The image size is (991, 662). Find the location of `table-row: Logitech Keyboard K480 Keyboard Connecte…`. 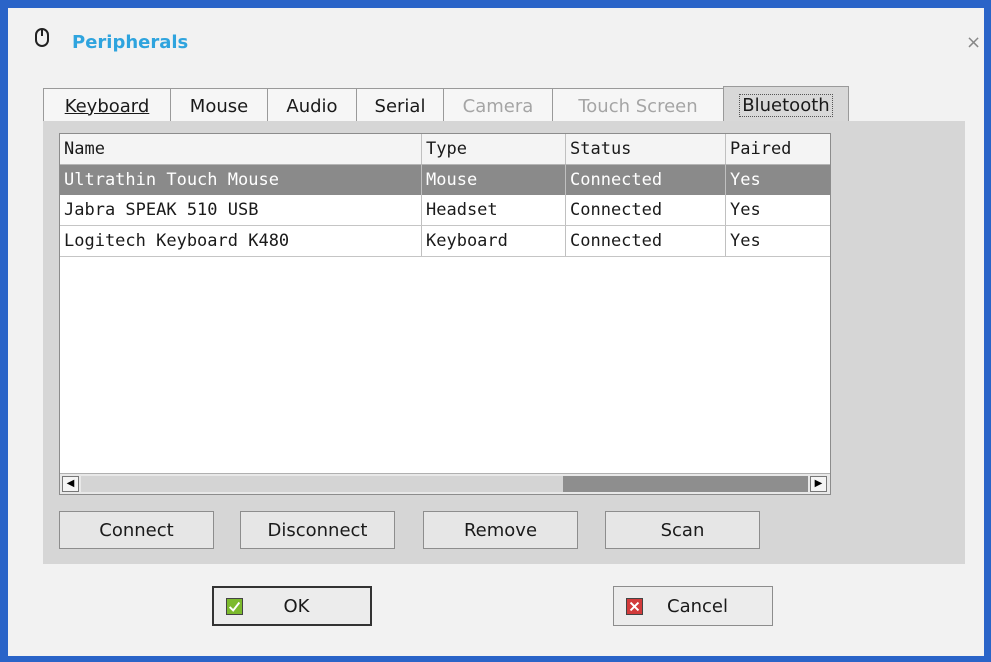

table-row: Logitech Keyboard K480 Keyboard Connecte… is located at coordinates (445, 241).